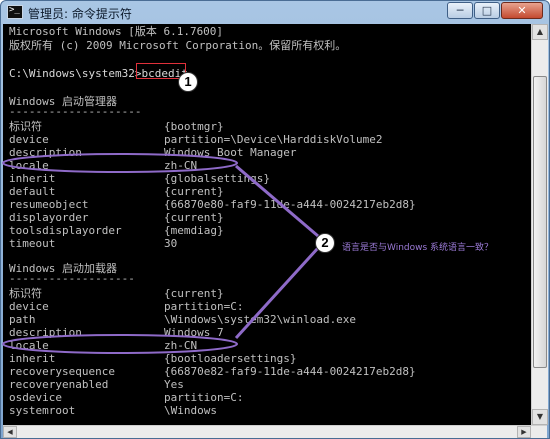 The width and height of the screenshot is (550, 439). What do you see at coordinates (259, 411) in the screenshot?
I see `entry-row: systemroot \Windows` at bounding box center [259, 411].